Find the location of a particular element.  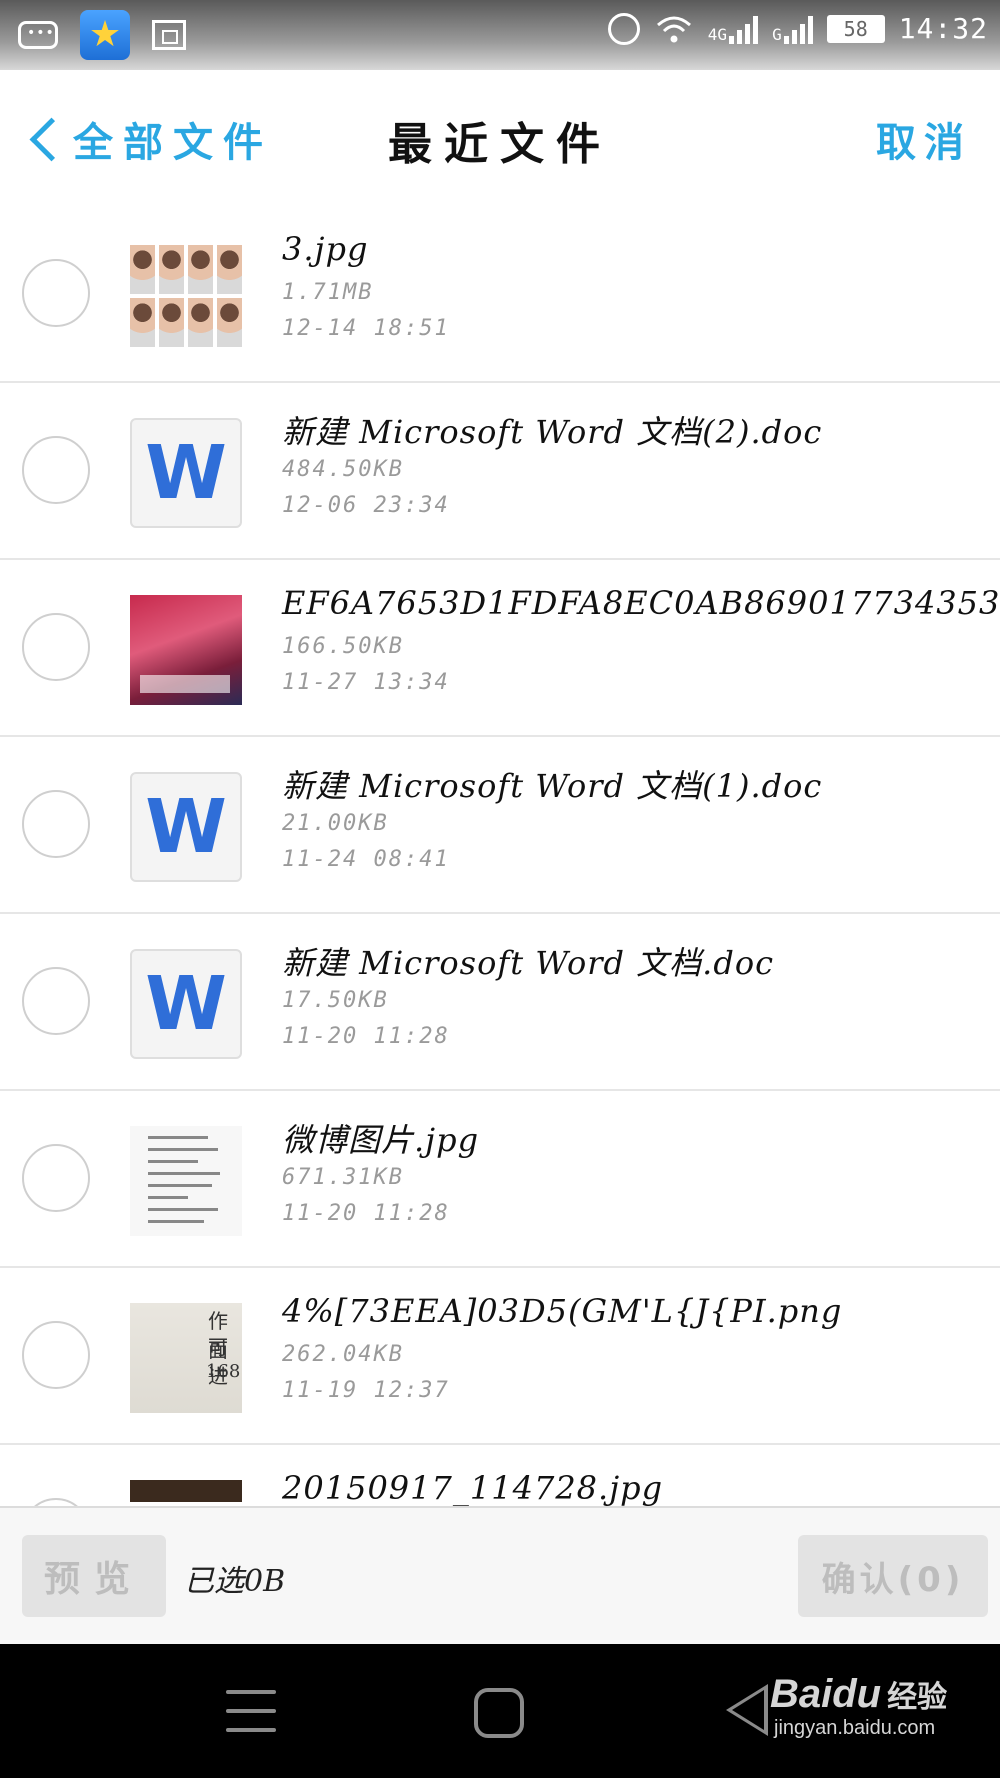

message-icon is located at coordinates (38, 35).